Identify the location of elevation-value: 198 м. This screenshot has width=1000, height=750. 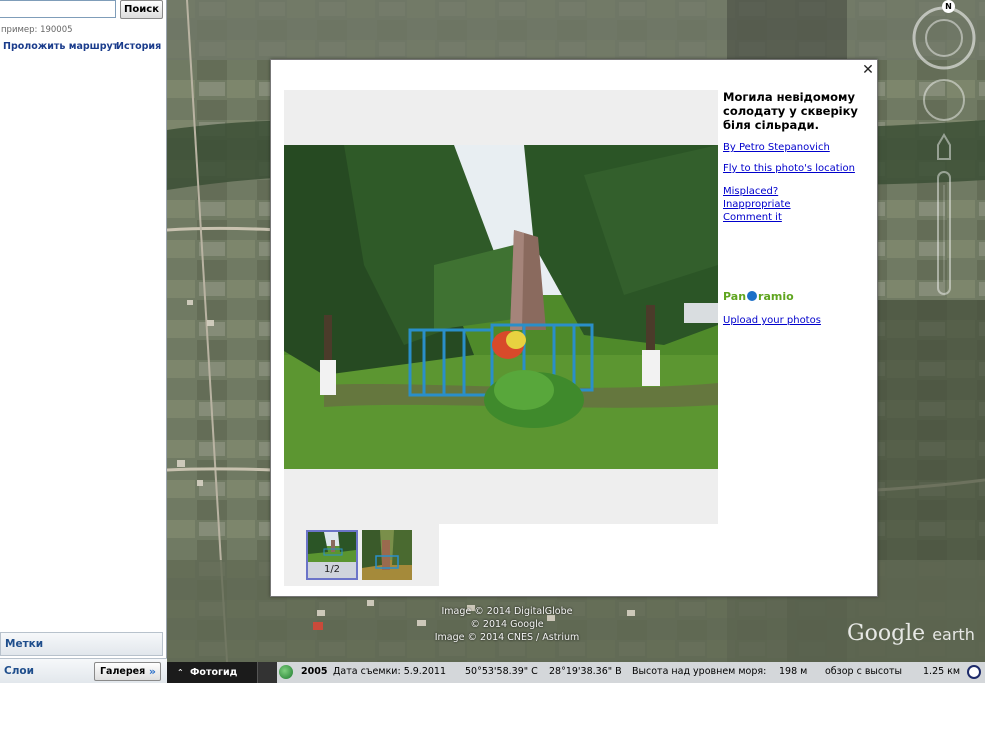
(793, 671).